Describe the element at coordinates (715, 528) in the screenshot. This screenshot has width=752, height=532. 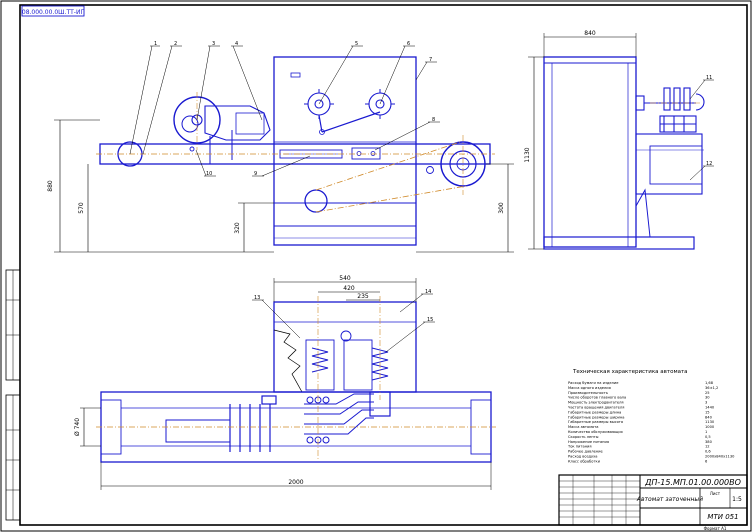
I see `format-label: Формат А1` at that location.